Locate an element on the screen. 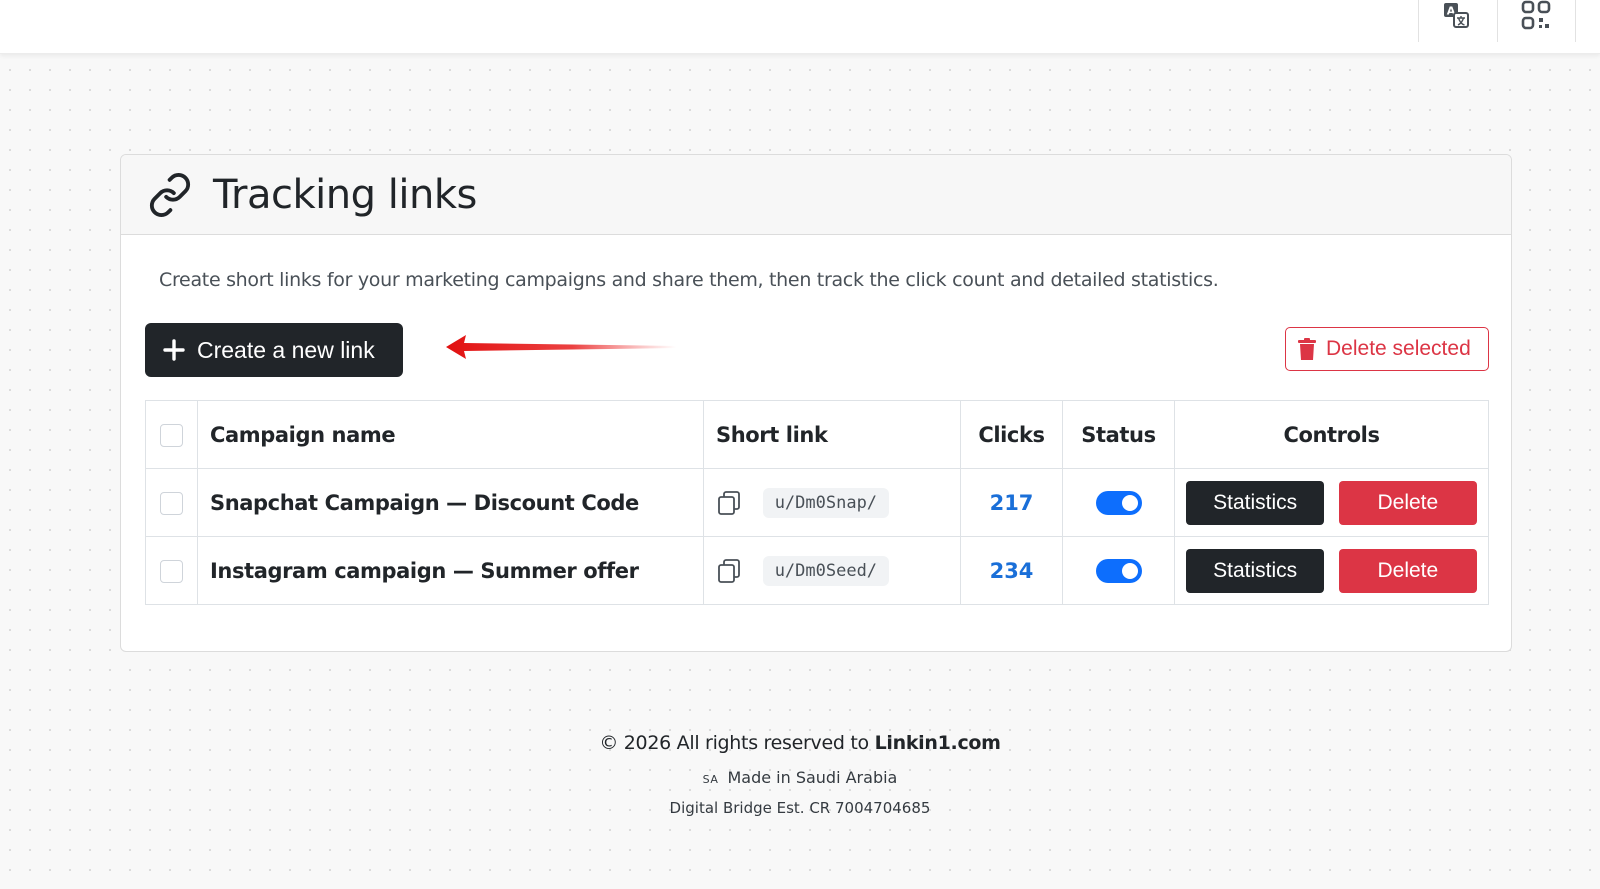 The height and width of the screenshot is (889, 1600). plus-icon is located at coordinates (174, 350).